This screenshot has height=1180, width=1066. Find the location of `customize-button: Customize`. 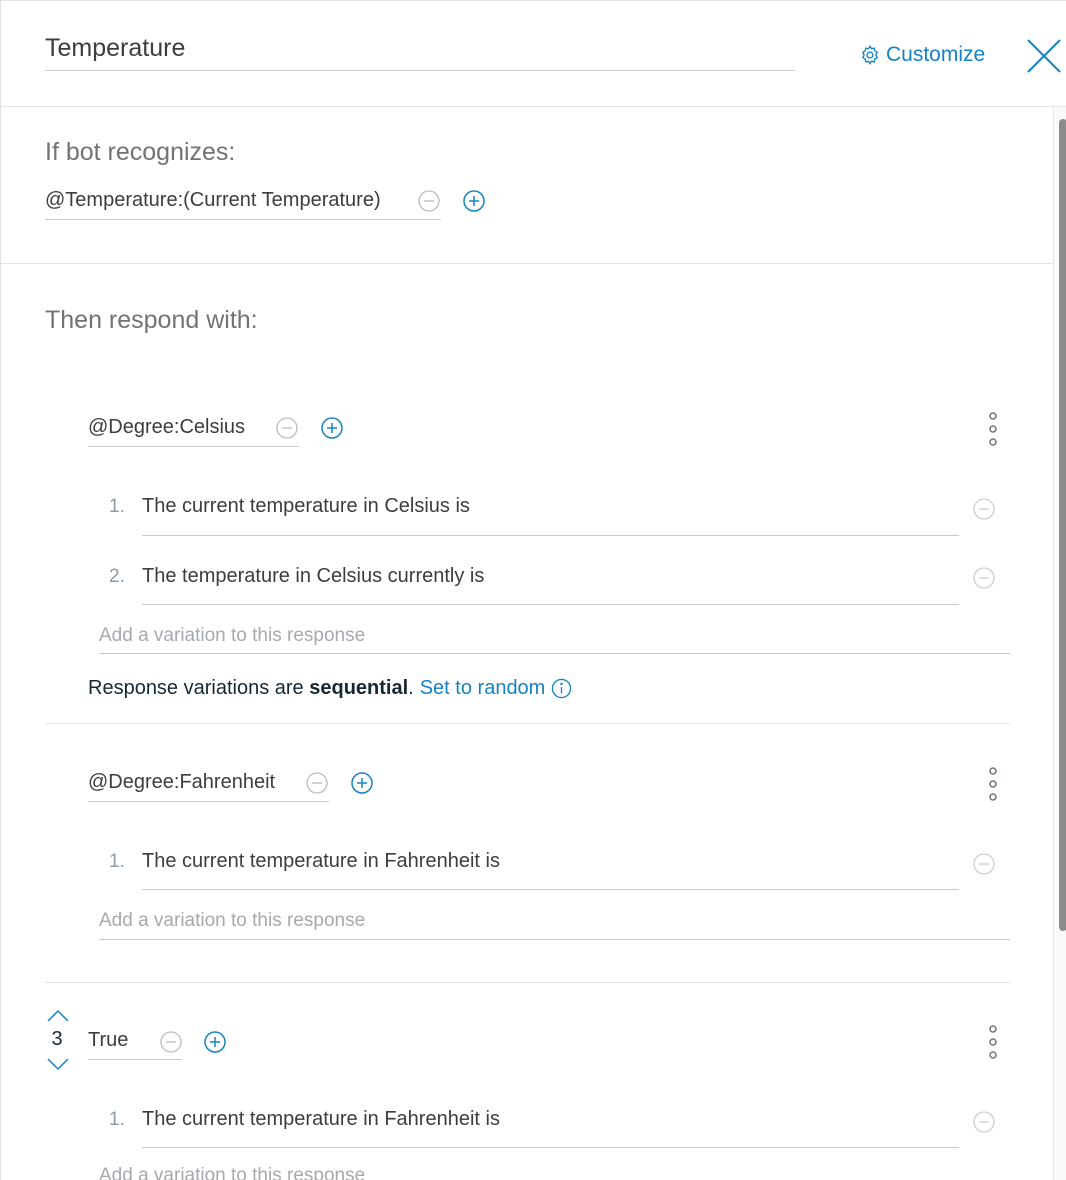

customize-button: Customize is located at coordinates (922, 55).